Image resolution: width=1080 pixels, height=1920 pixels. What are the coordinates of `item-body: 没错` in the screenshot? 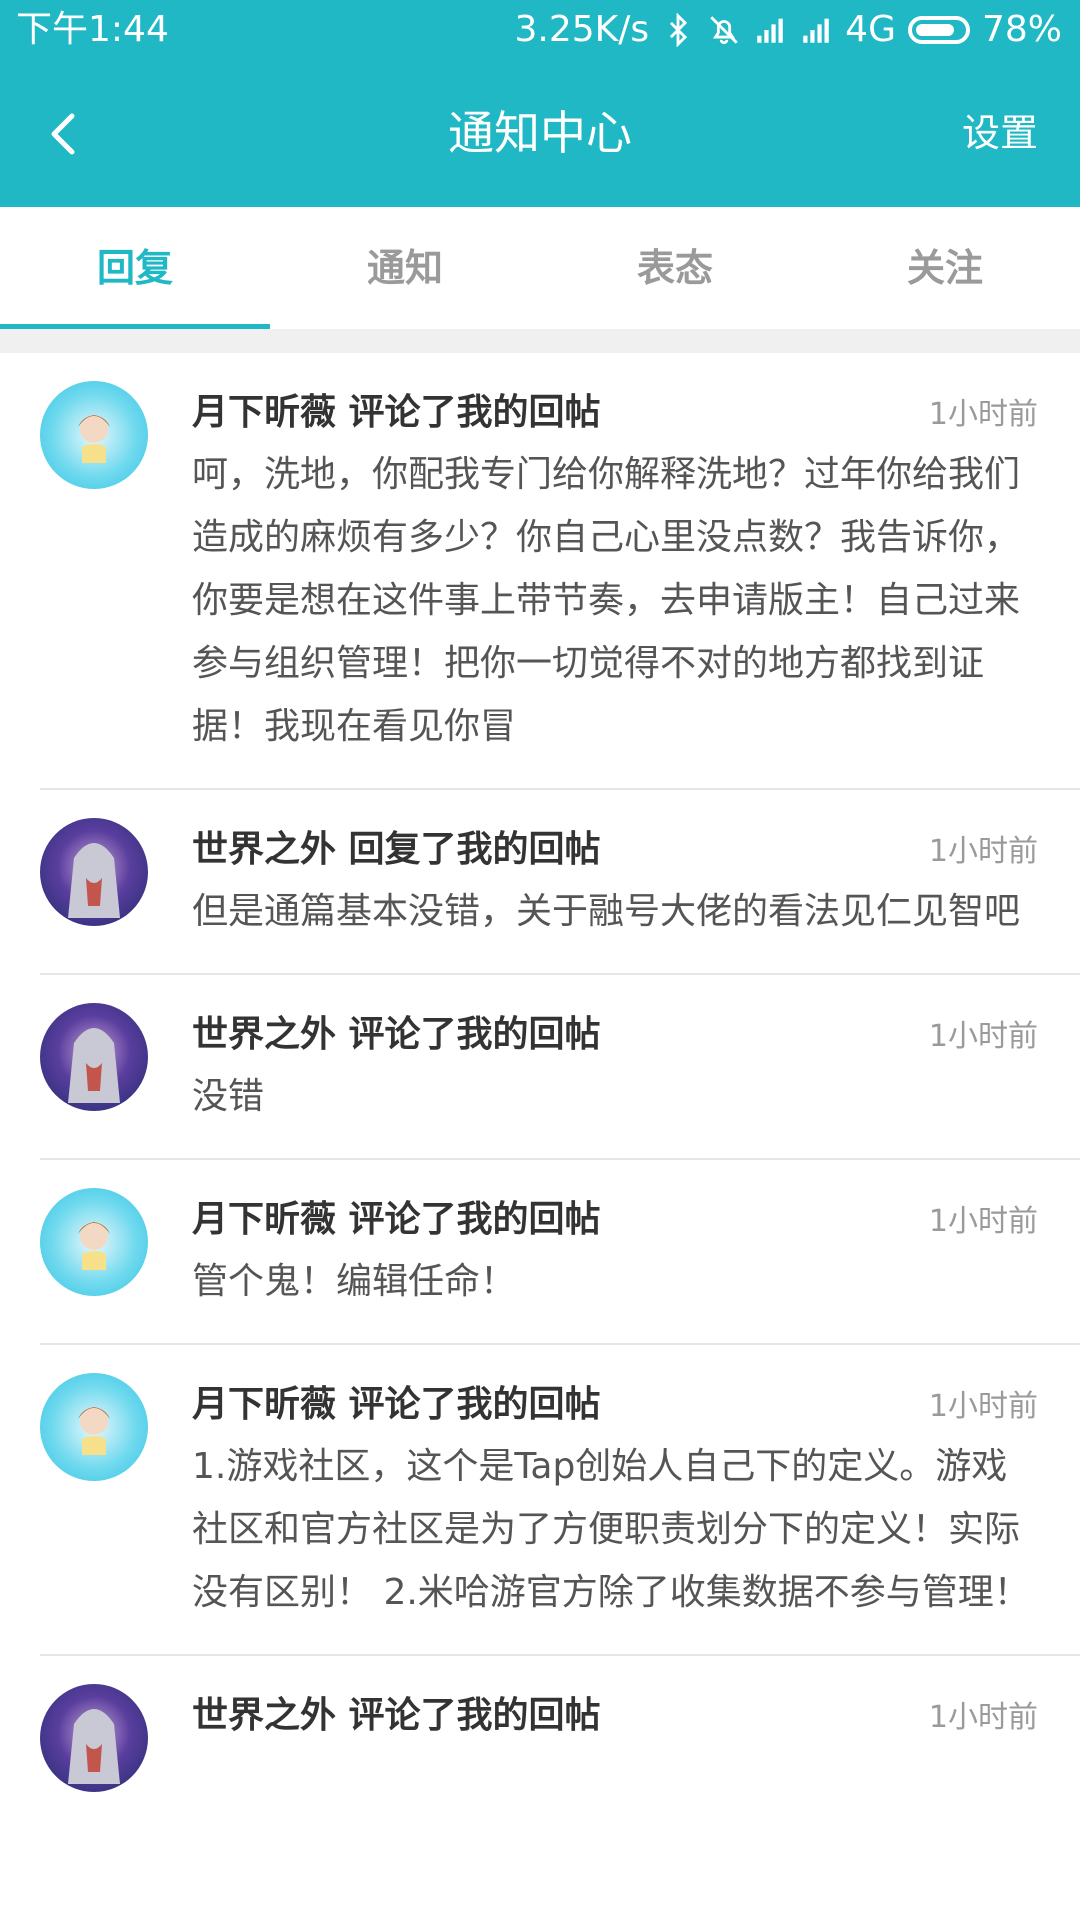 It's located at (228, 1096).